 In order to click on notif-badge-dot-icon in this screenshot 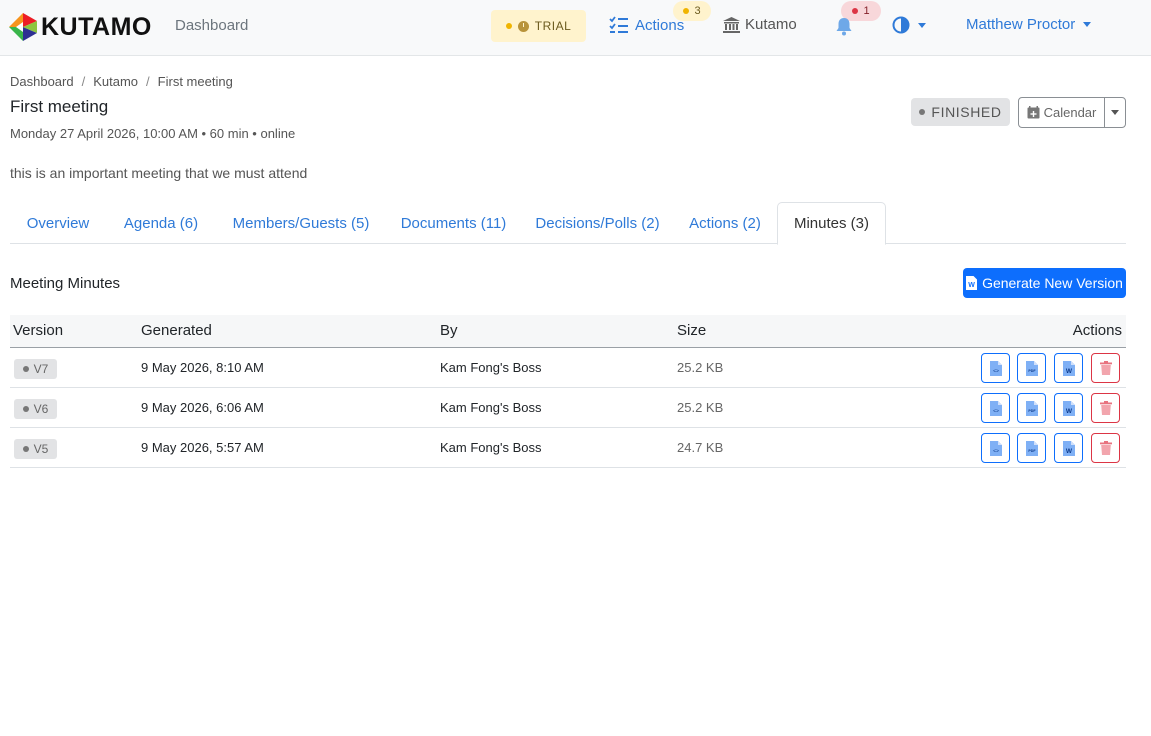, I will do `click(855, 11)`.